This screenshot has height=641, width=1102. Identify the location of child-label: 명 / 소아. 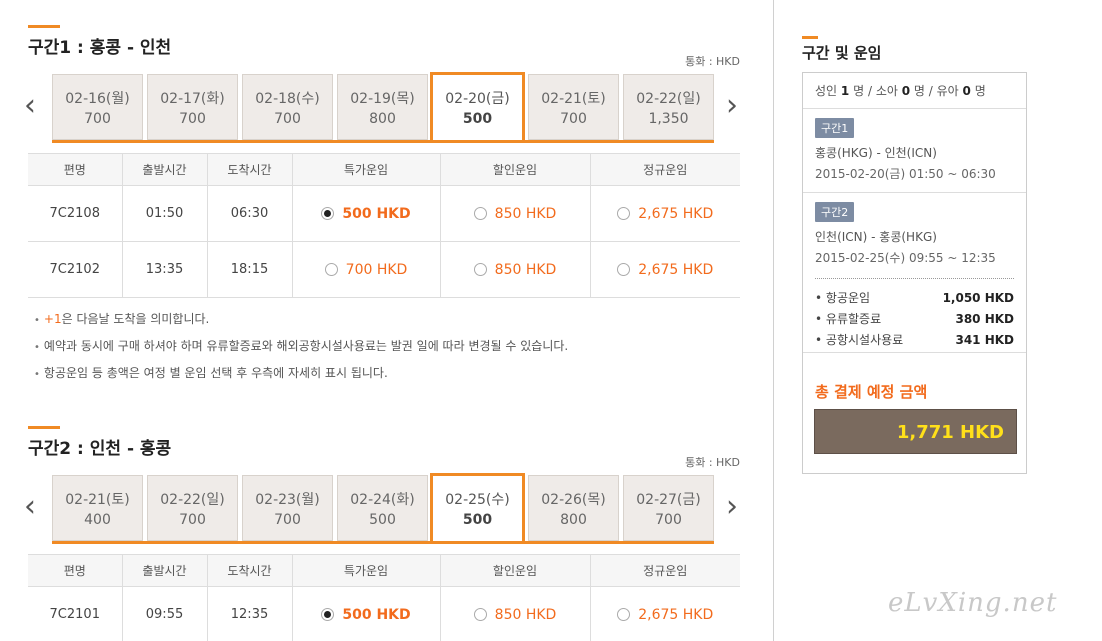
(875, 91).